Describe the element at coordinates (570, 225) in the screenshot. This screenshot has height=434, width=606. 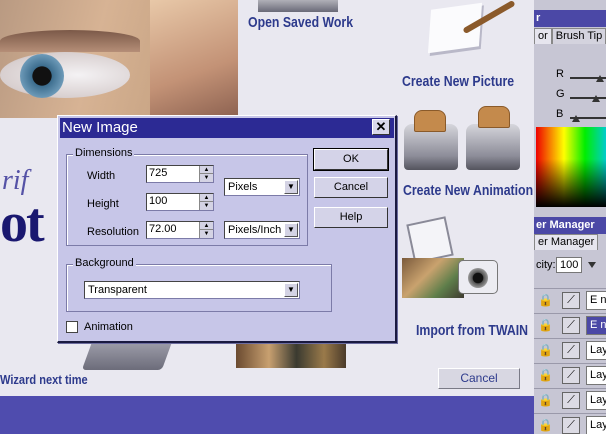
I see `layer-manager-title: er Manager` at that location.